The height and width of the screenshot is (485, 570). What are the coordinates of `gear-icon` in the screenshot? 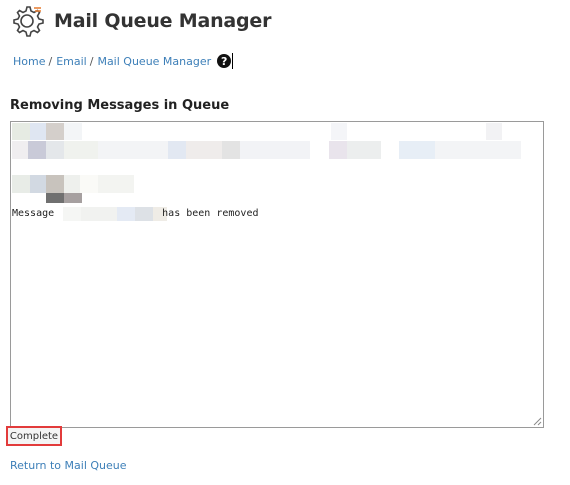 It's located at (28, 21).